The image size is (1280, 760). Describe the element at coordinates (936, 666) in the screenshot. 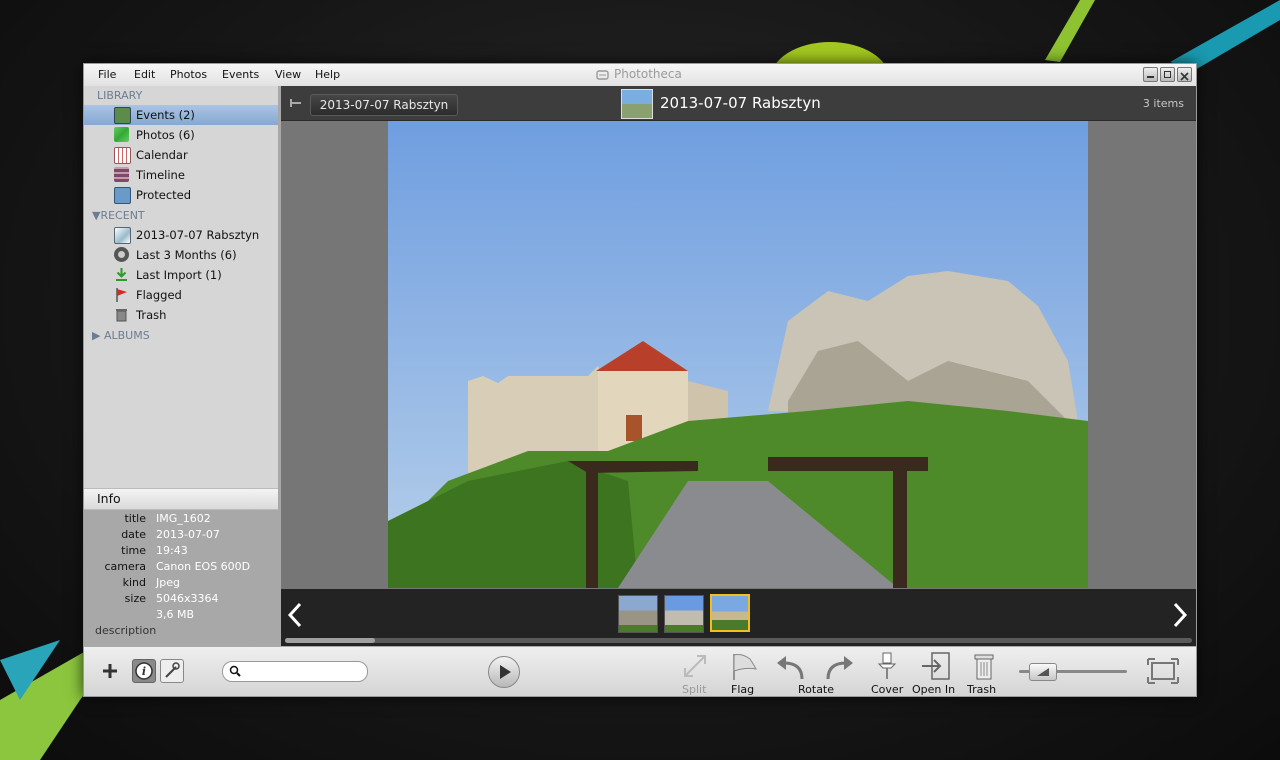

I see `open-in-icon` at that location.